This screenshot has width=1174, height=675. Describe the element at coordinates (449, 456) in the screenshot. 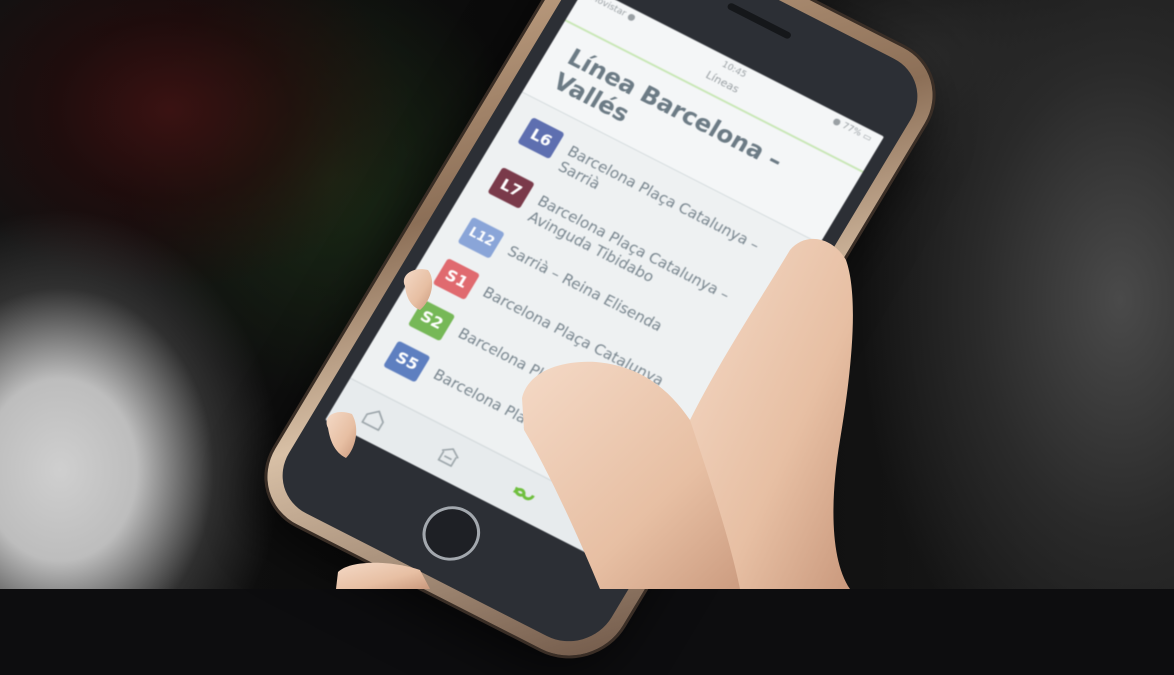

I see `station-icon` at that location.